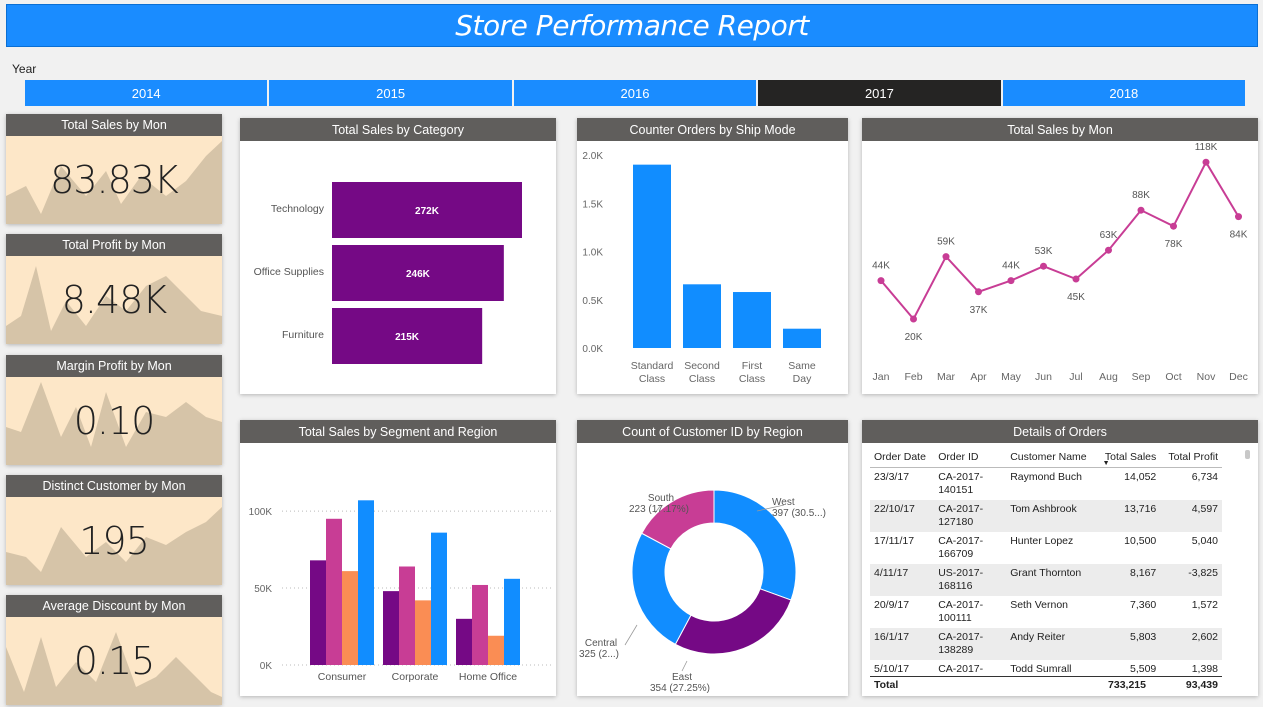  I want to click on point-data-label: 37K, so click(979, 310).